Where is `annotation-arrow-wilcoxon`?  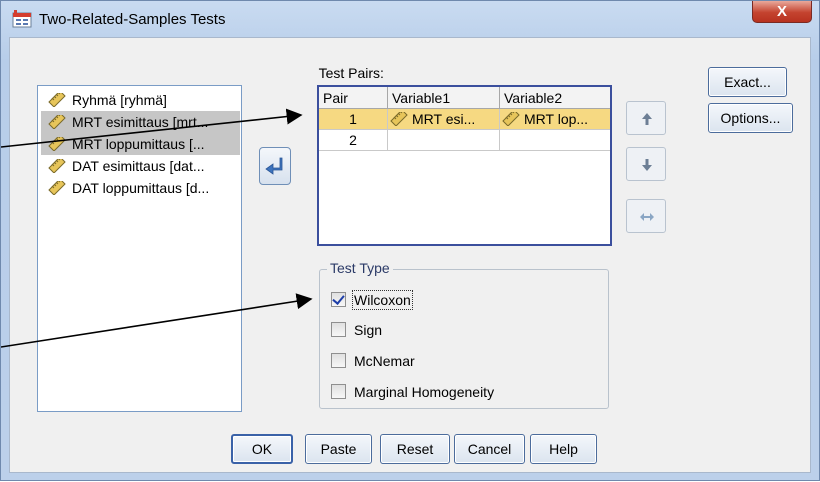 annotation-arrow-wilcoxon is located at coordinates (157, 320).